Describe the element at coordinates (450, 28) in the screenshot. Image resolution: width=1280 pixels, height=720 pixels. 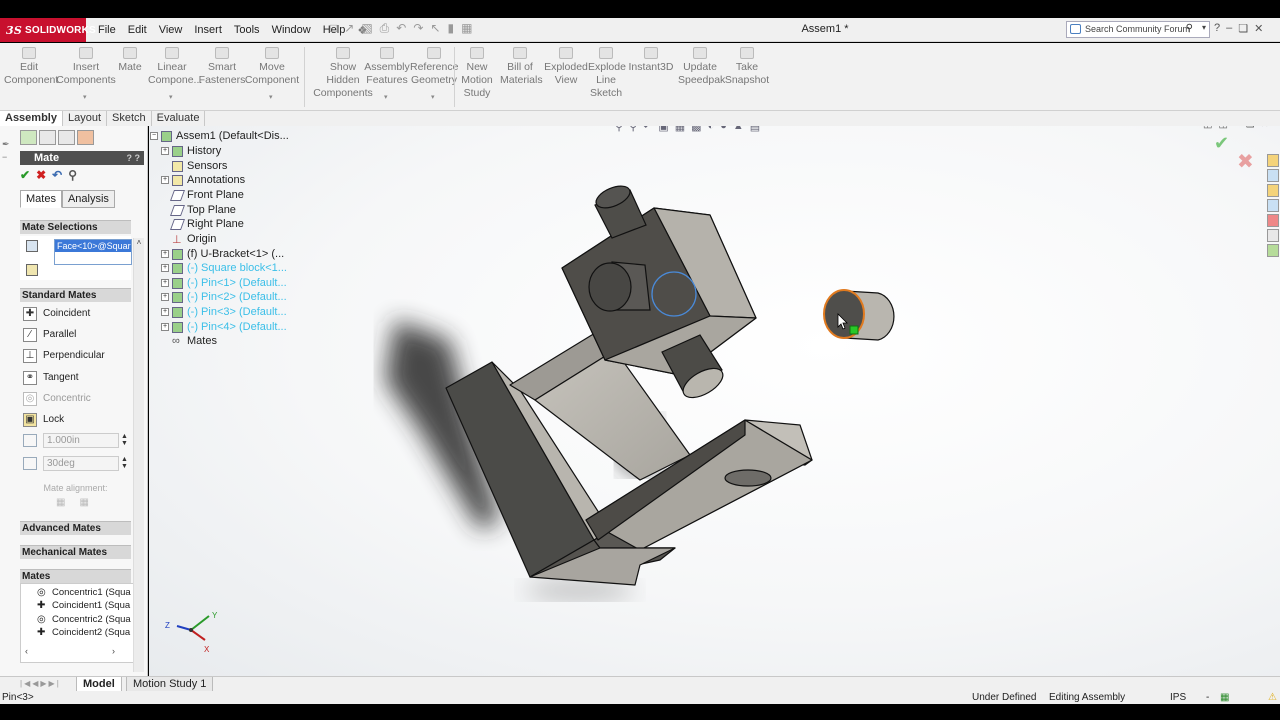
I see `rebuild-icon: ▮` at that location.